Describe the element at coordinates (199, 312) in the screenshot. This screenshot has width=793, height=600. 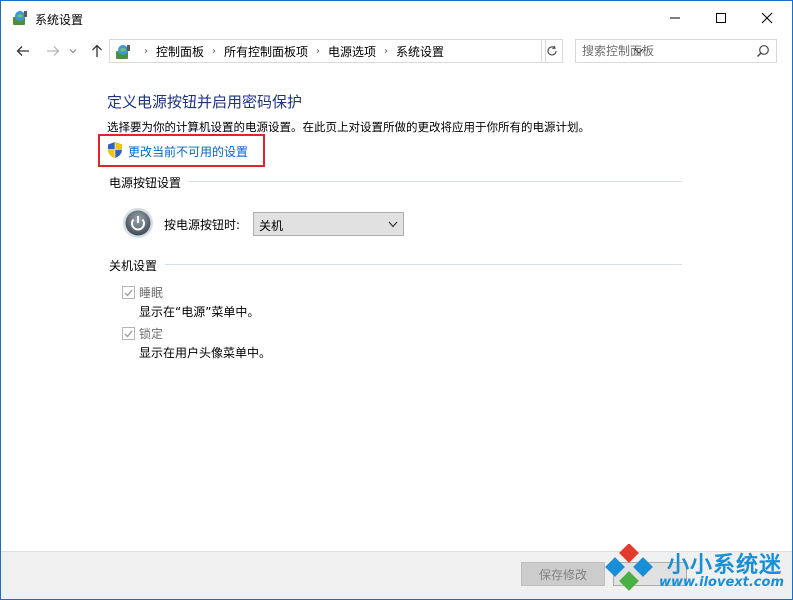
I see `sleep-description: 显示在“电源”菜单中。` at that location.